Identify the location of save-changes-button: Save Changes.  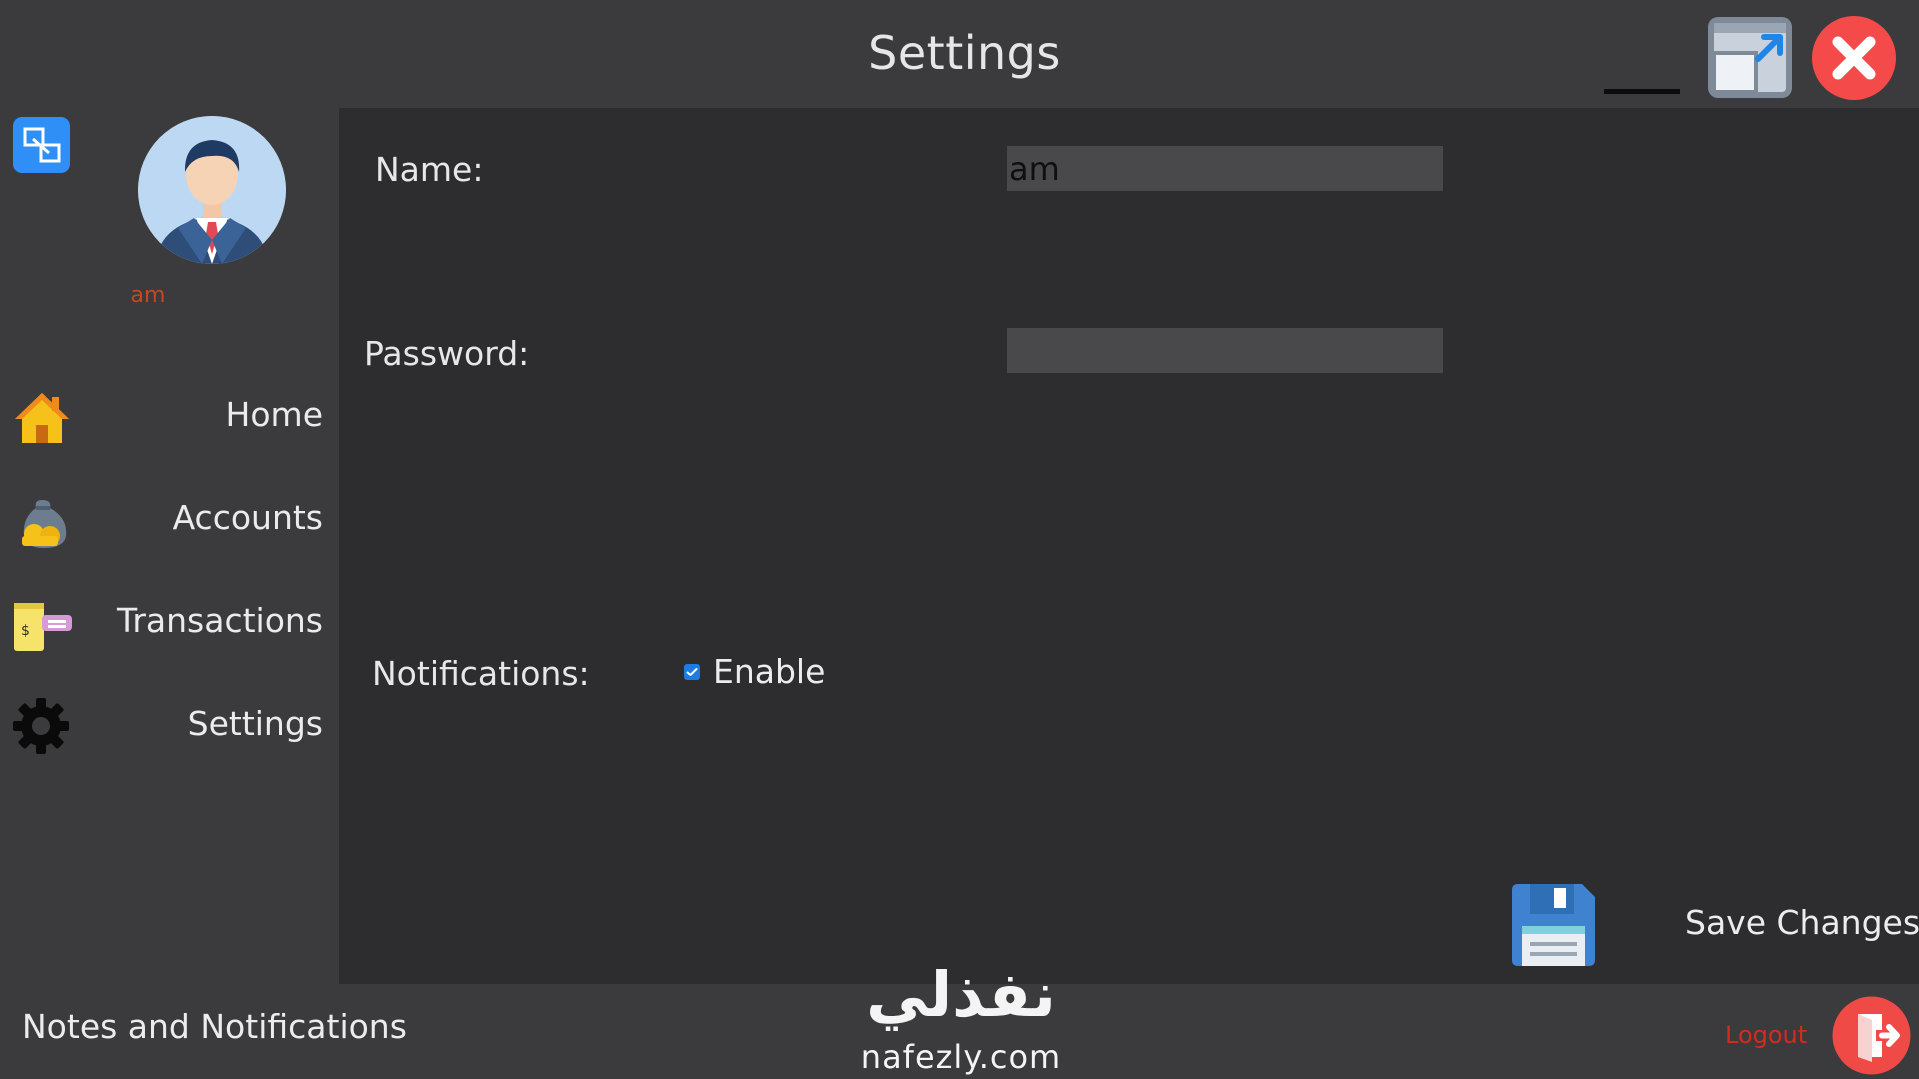
(1802, 922).